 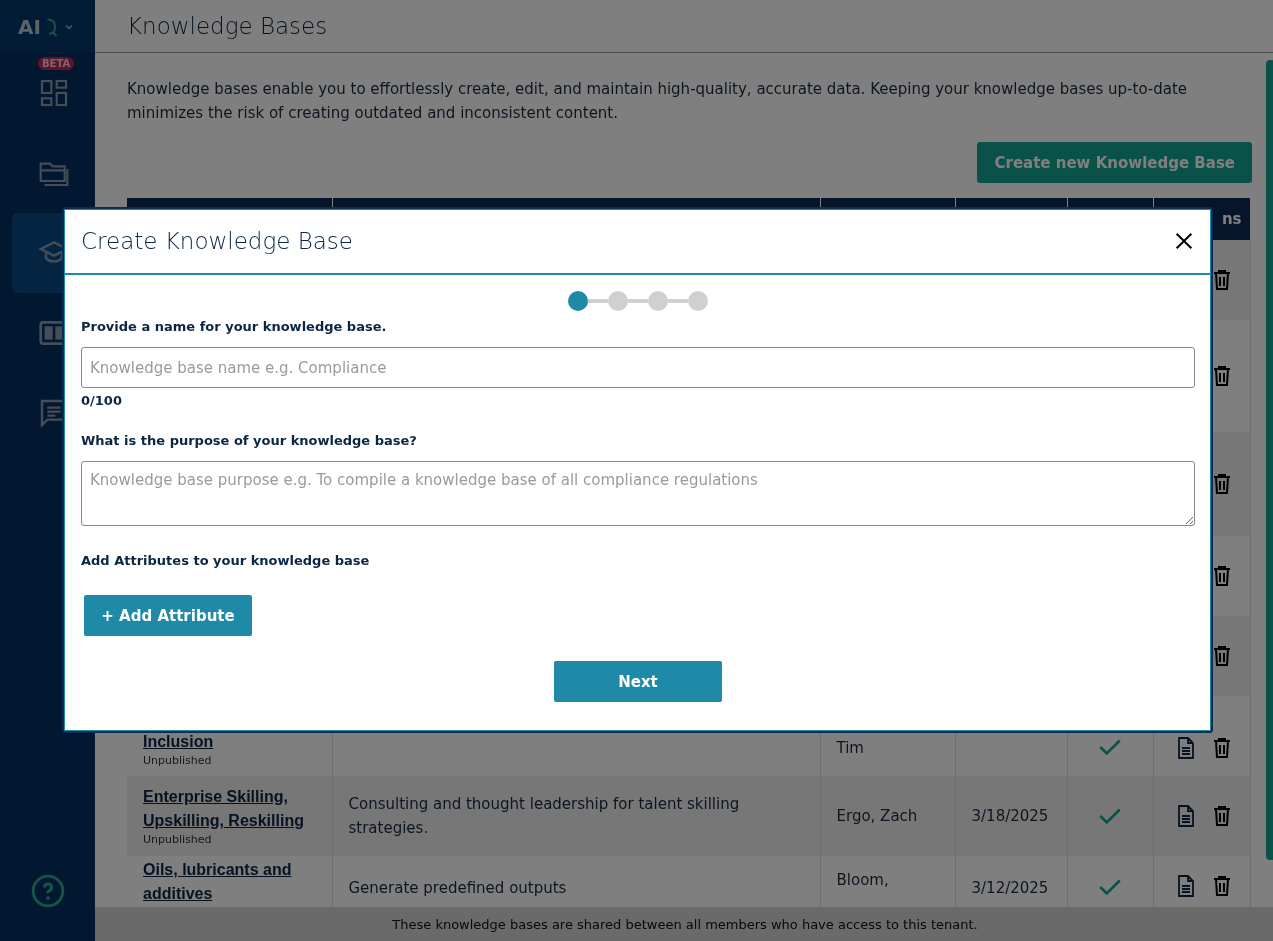 What do you see at coordinates (249, 440) in the screenshot?
I see `field-label: What is the purpose of your knowledge base?` at bounding box center [249, 440].